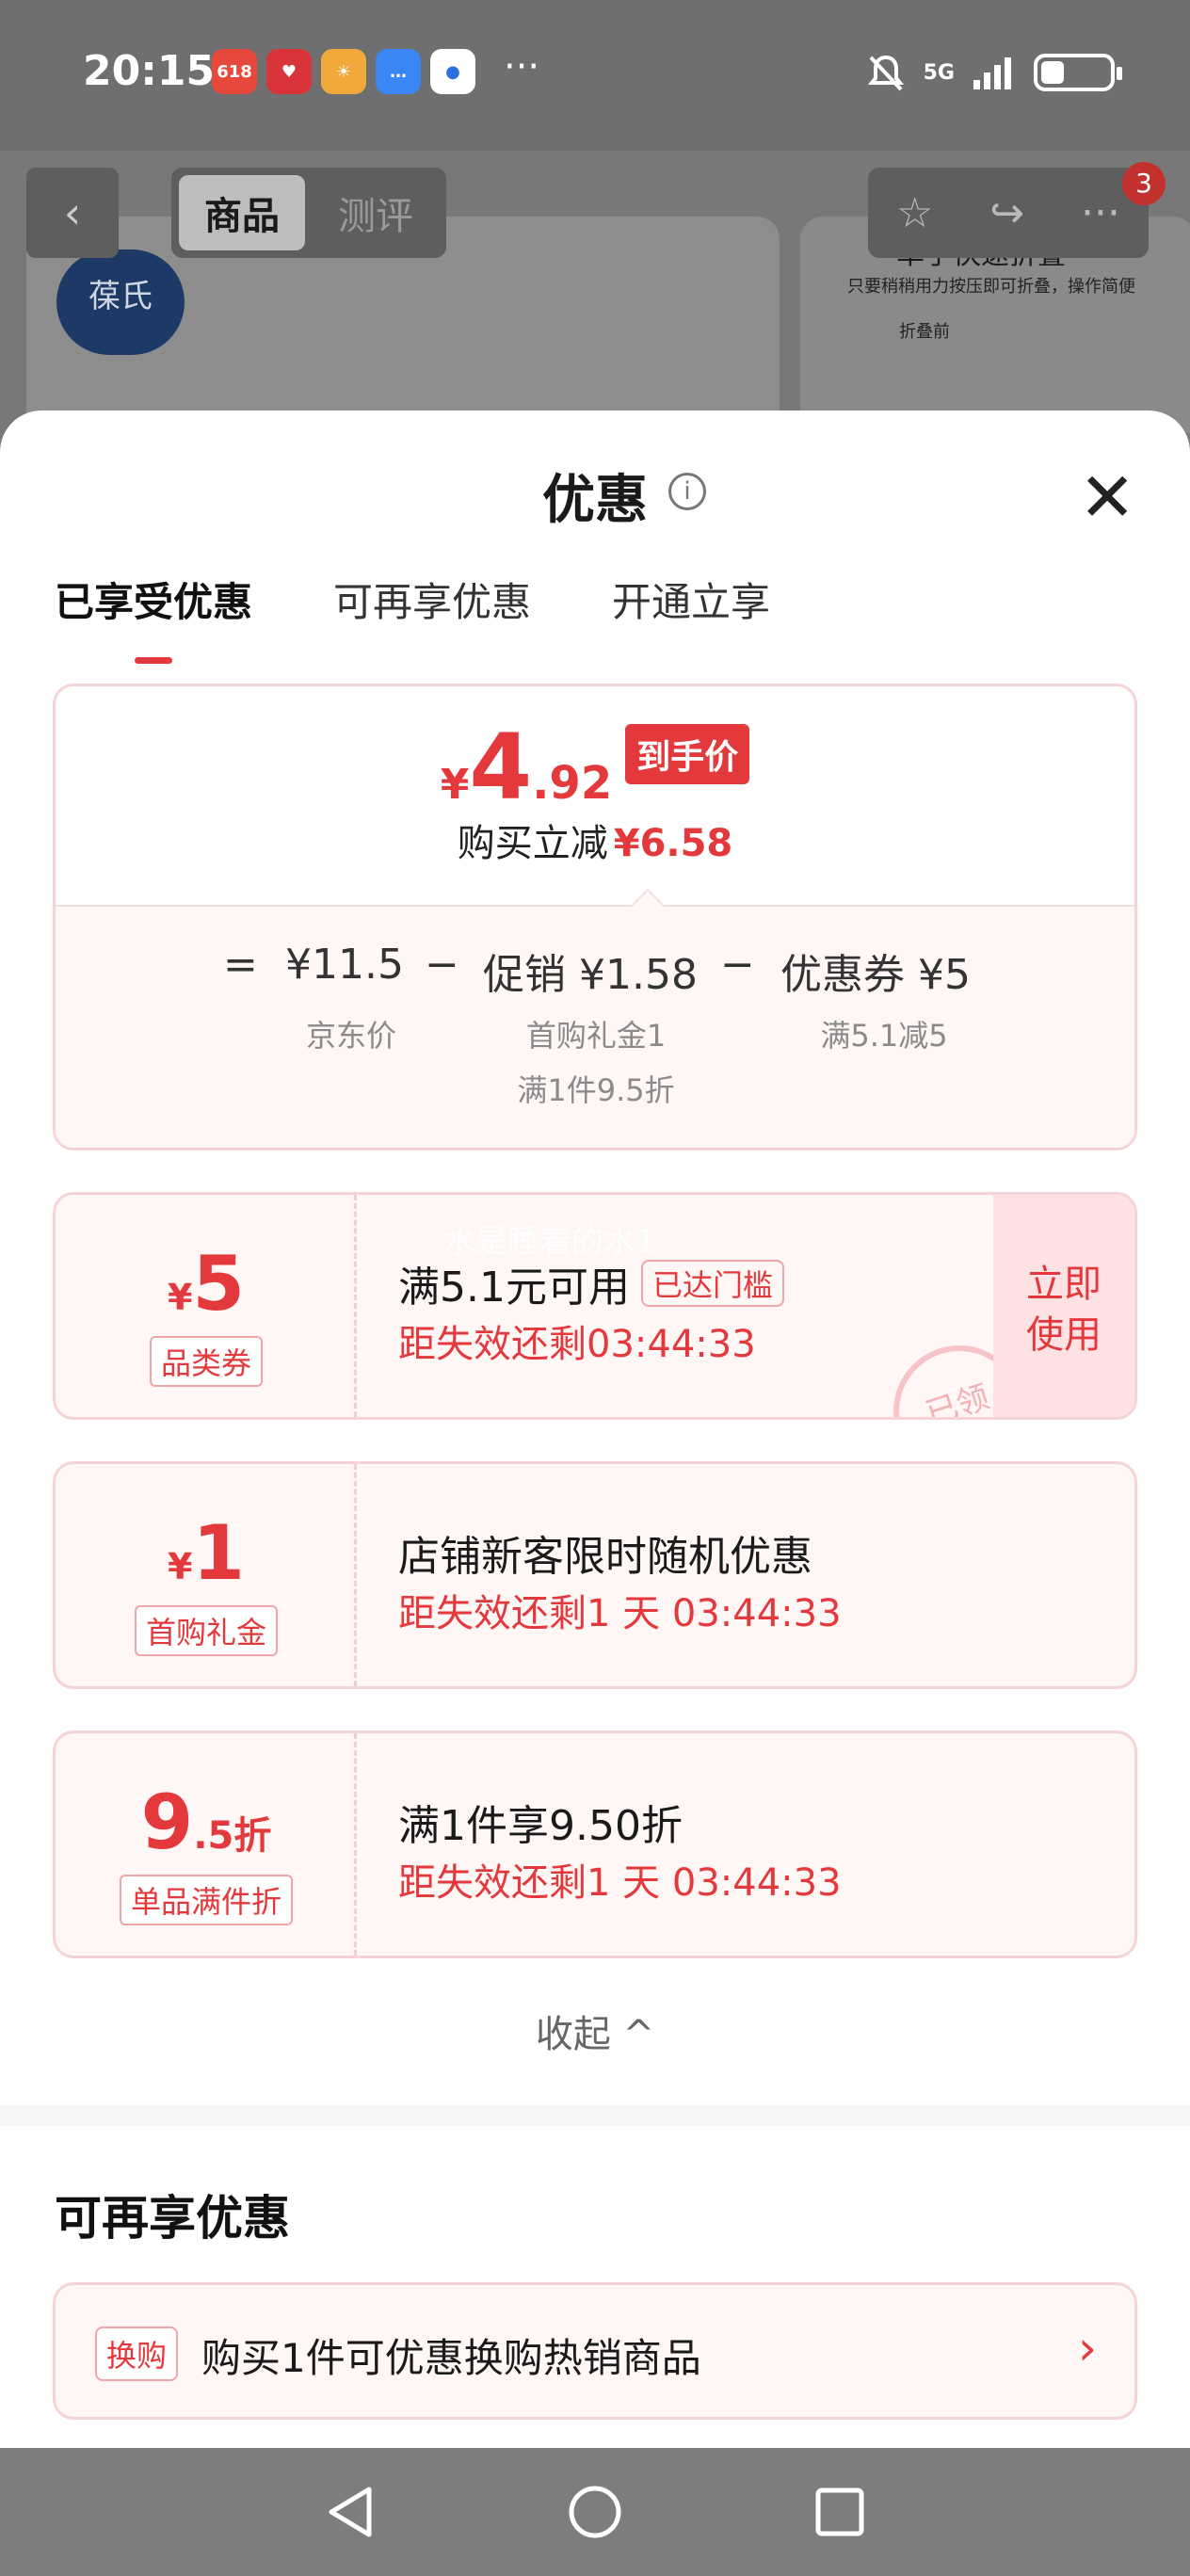 The width and height of the screenshot is (1190, 2576). I want to click on promo-label-2: 满1件9.5折, so click(596, 1090).